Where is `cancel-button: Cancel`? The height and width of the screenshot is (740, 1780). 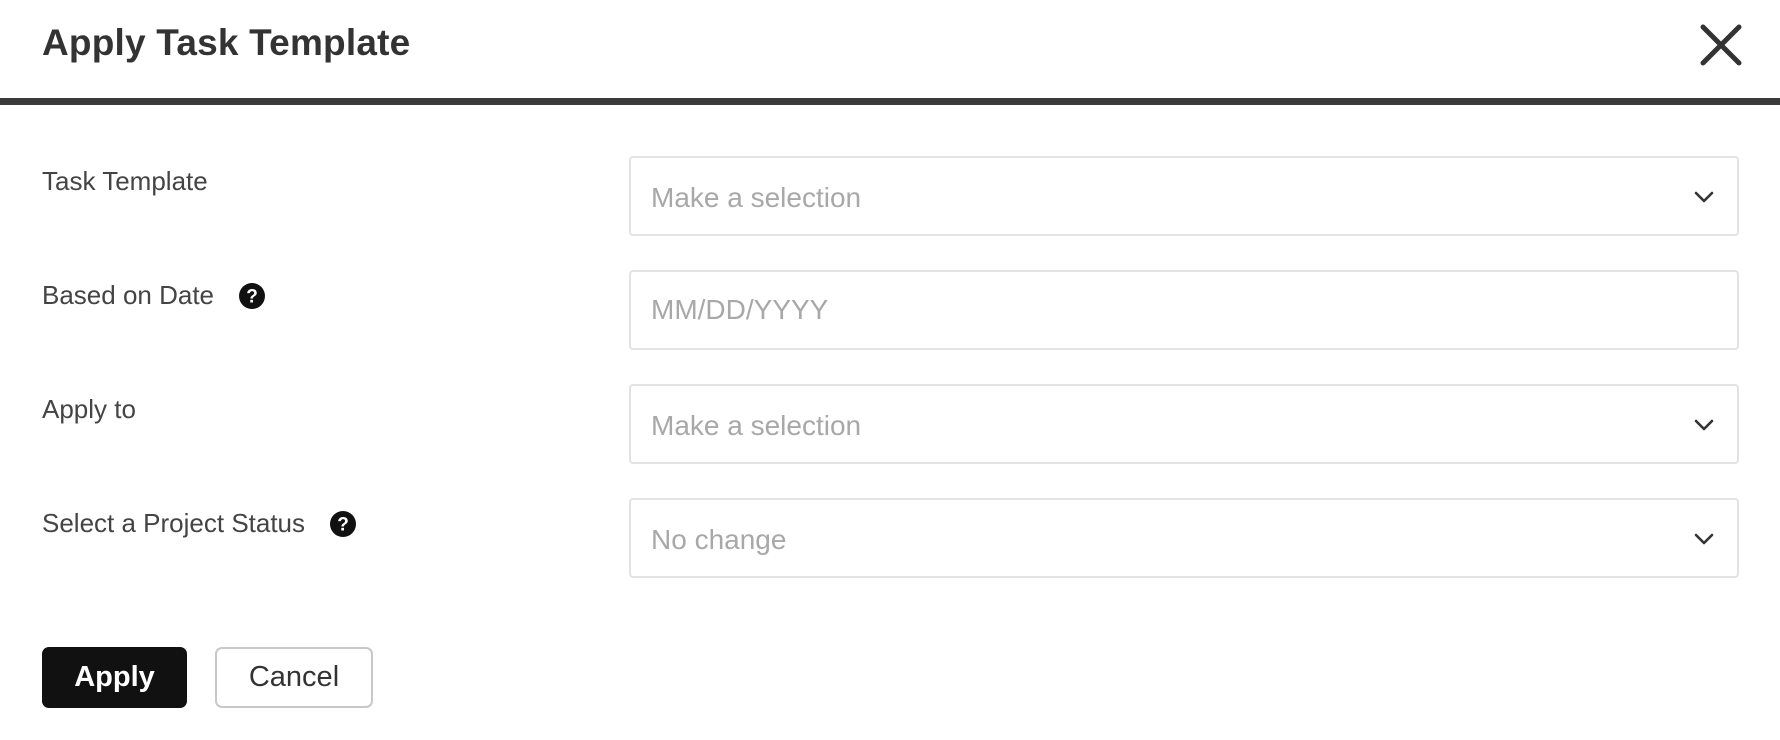 cancel-button: Cancel is located at coordinates (294, 677).